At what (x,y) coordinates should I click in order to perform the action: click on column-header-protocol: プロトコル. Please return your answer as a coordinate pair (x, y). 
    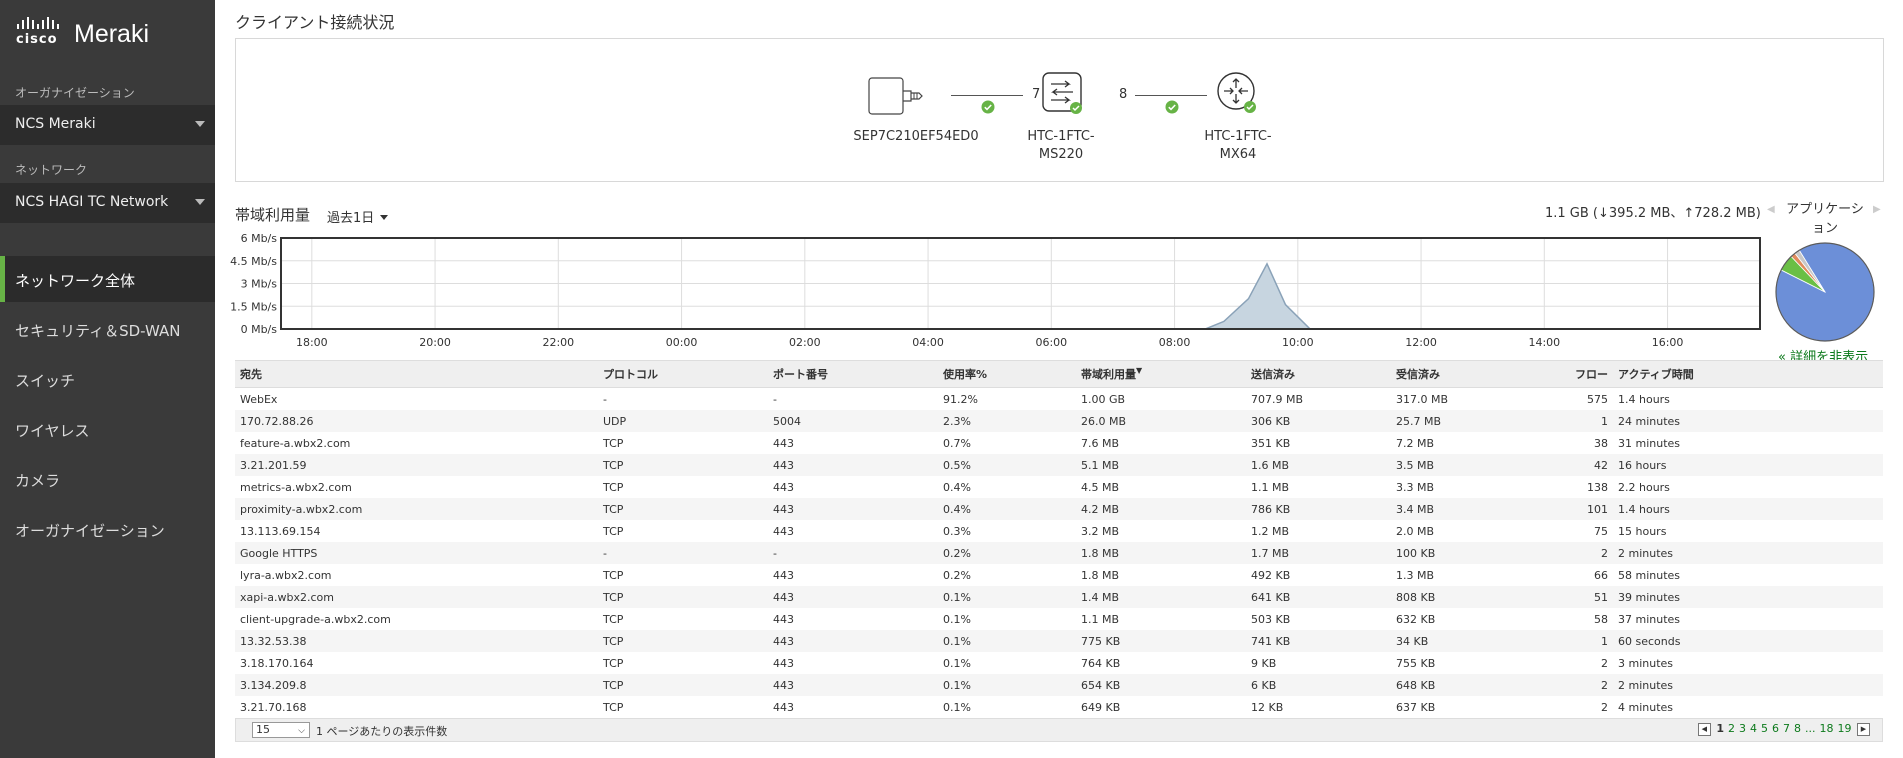
    Looking at the image, I should click on (683, 374).